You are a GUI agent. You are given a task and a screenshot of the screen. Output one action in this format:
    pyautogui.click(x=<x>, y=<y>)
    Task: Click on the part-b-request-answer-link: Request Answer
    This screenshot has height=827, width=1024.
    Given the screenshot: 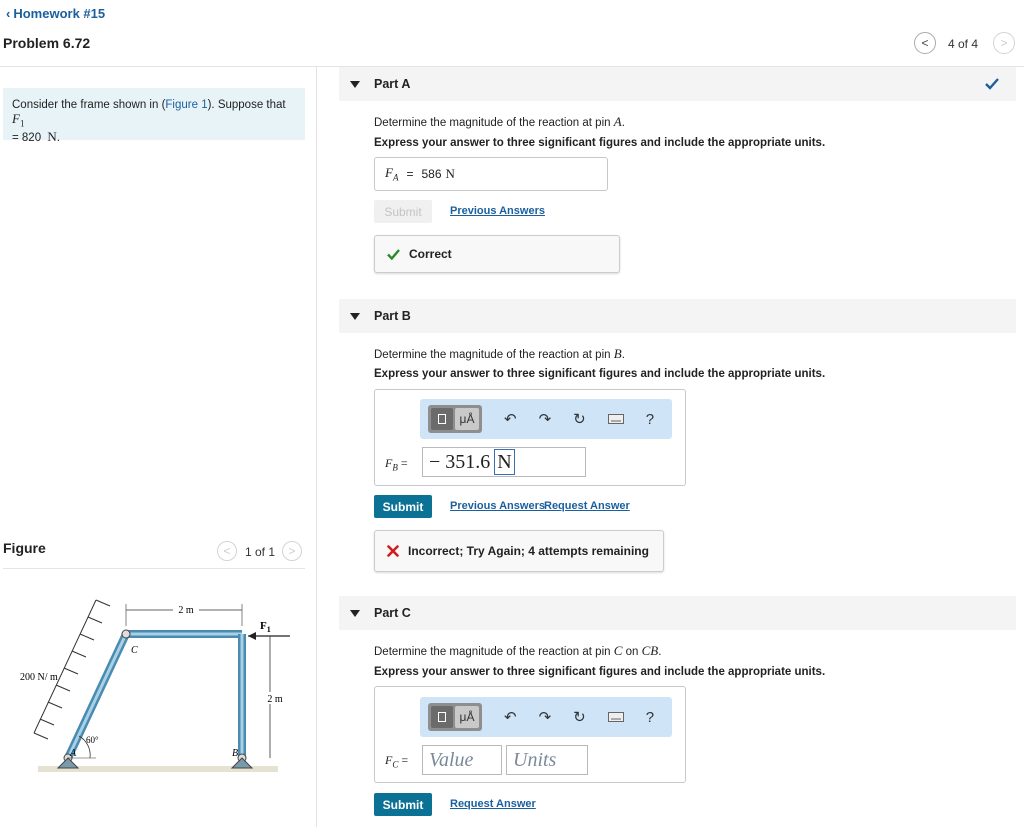 What is the action you would take?
    pyautogui.click(x=587, y=506)
    